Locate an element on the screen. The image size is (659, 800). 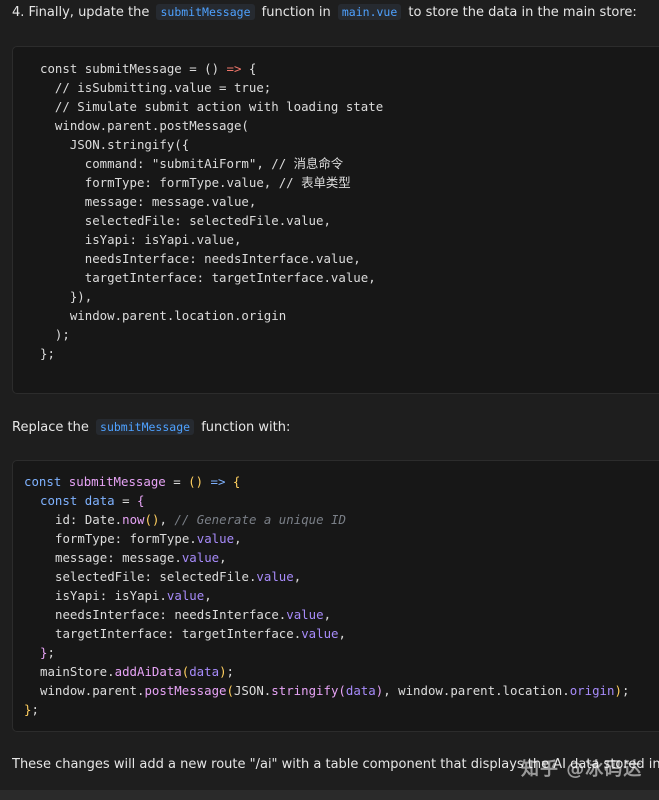
code-line: command: "submitAiForm", // 消息命令 is located at coordinates (192, 163).